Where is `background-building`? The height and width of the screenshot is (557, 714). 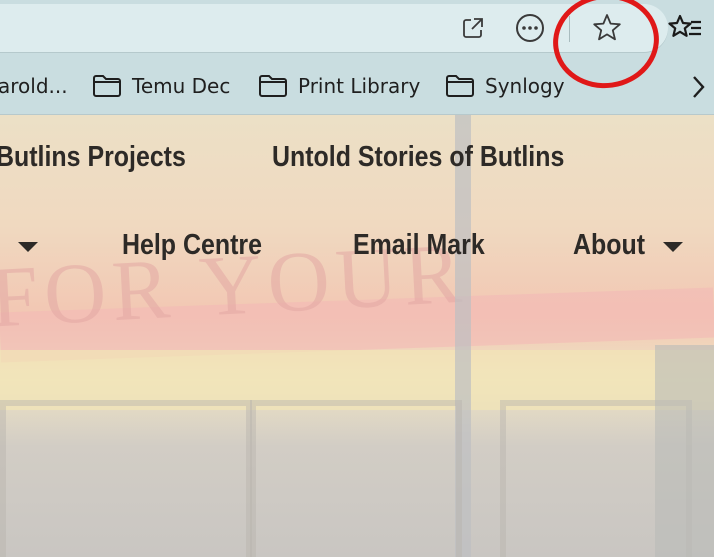
background-building is located at coordinates (684, 451).